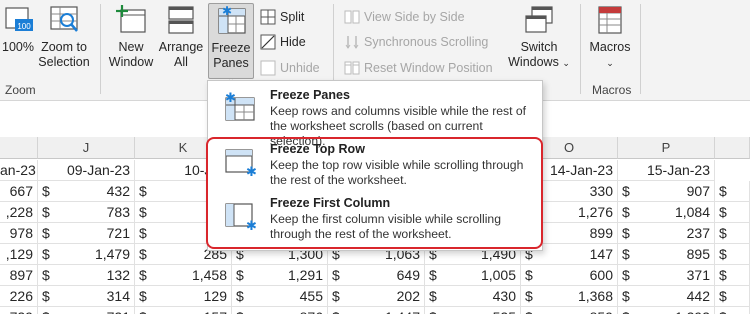  What do you see at coordinates (19, 254) in the screenshot?
I see `table-cell: ,129` at bounding box center [19, 254].